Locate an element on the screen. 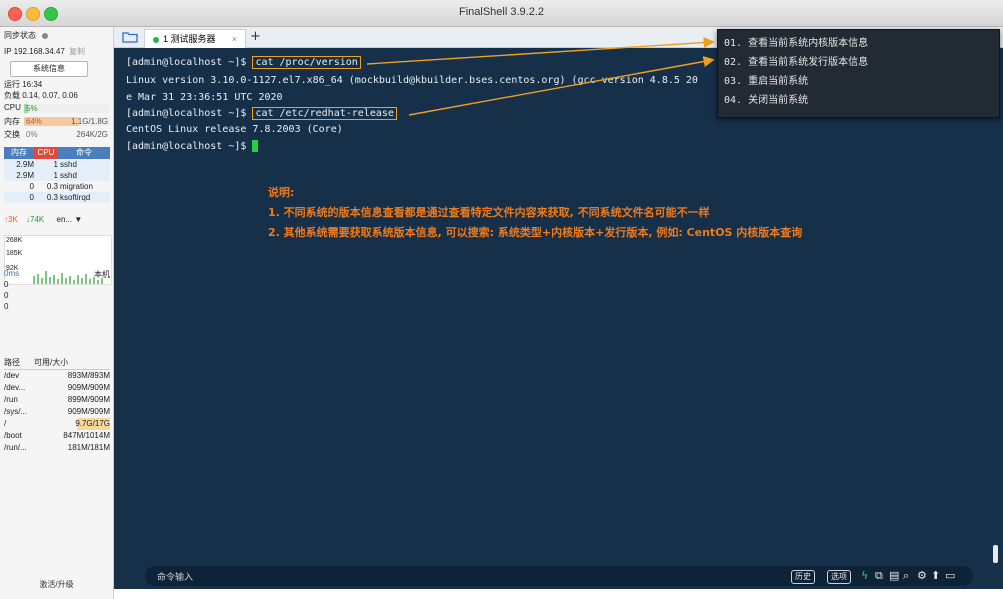 The image size is (1003, 599). swap-meter: 0% 264K/2G is located at coordinates (67, 134).